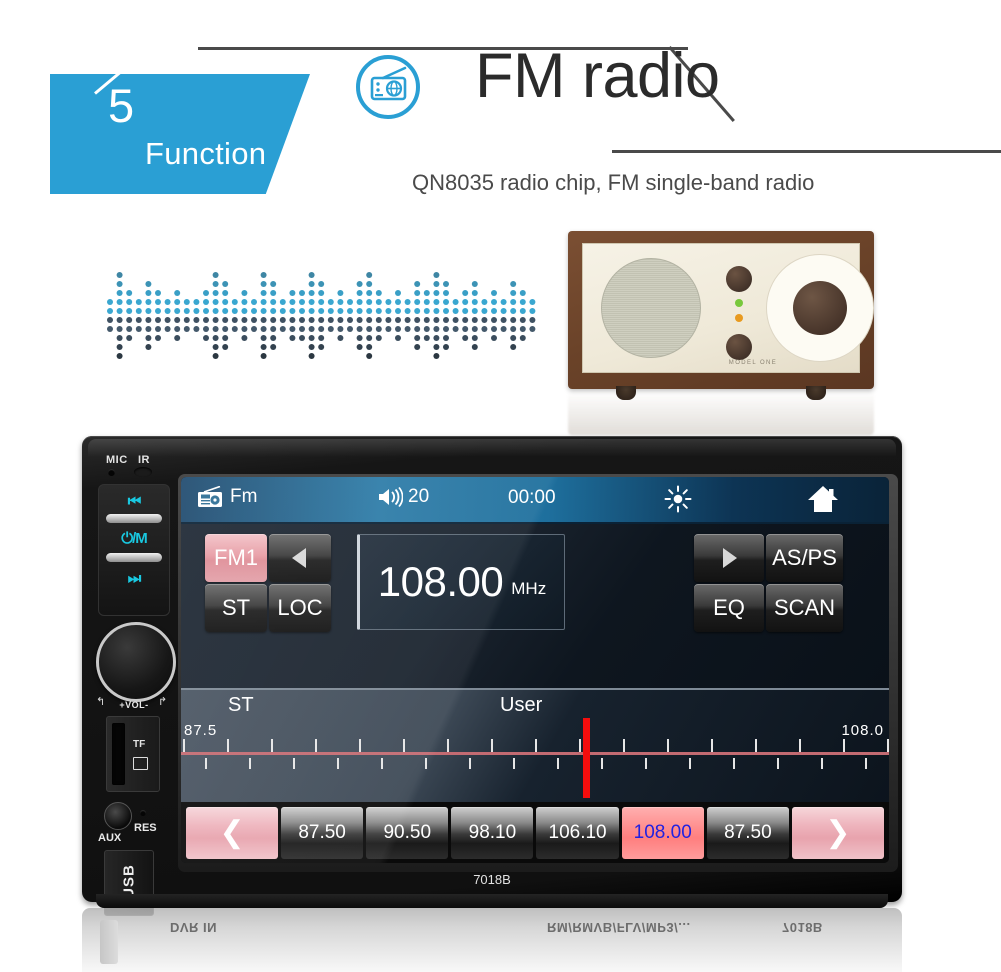  Describe the element at coordinates (152, 84) in the screenshot. I see `badge-slash-decoration` at that location.